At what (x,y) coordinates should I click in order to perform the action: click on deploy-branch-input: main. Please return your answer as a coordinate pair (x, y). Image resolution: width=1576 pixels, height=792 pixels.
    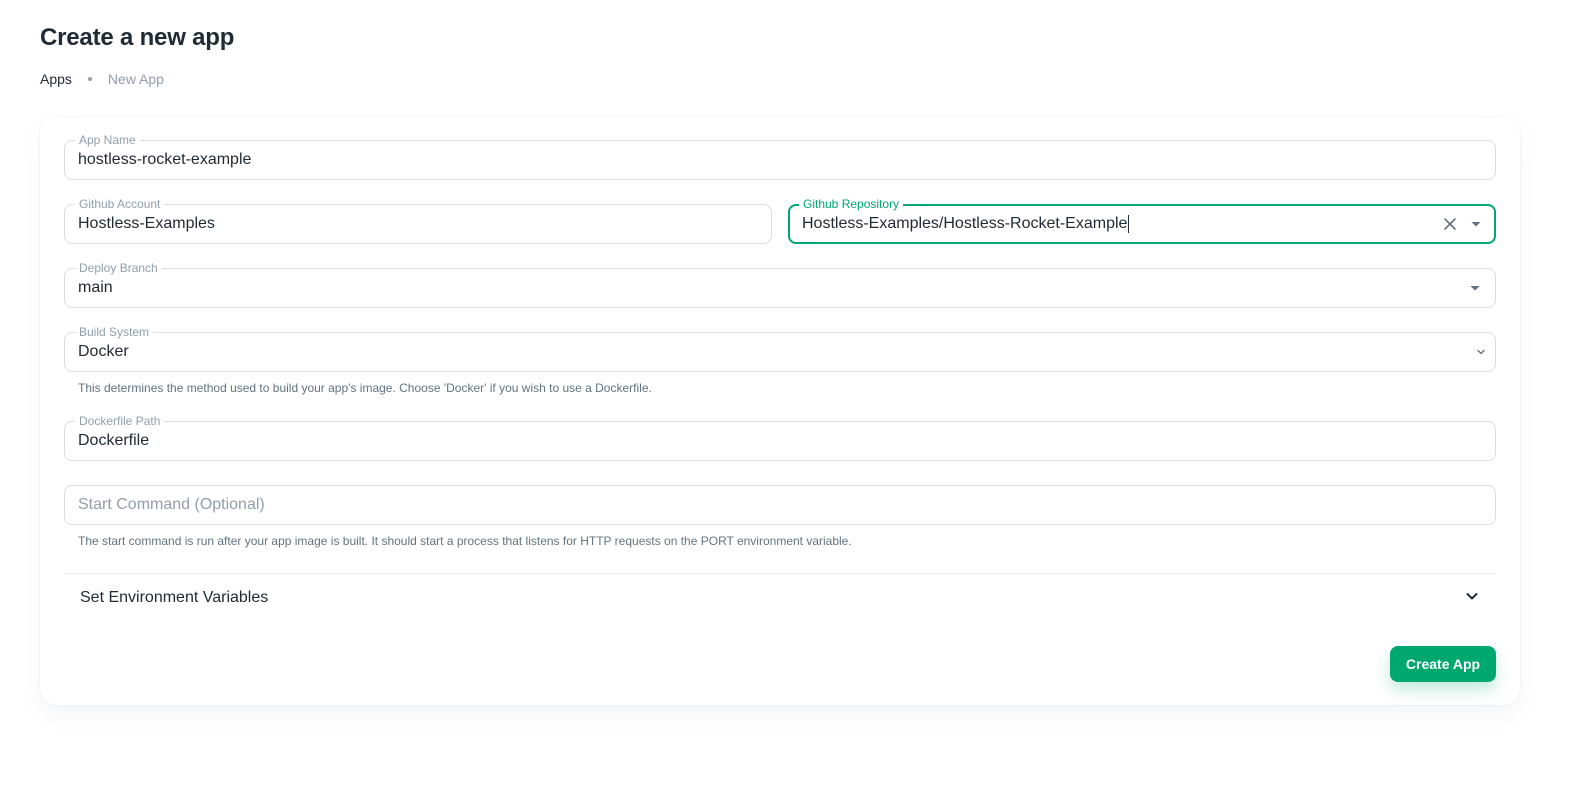
    Looking at the image, I should click on (95, 288).